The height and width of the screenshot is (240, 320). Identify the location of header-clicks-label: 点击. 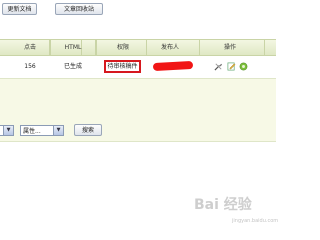
(29, 47).